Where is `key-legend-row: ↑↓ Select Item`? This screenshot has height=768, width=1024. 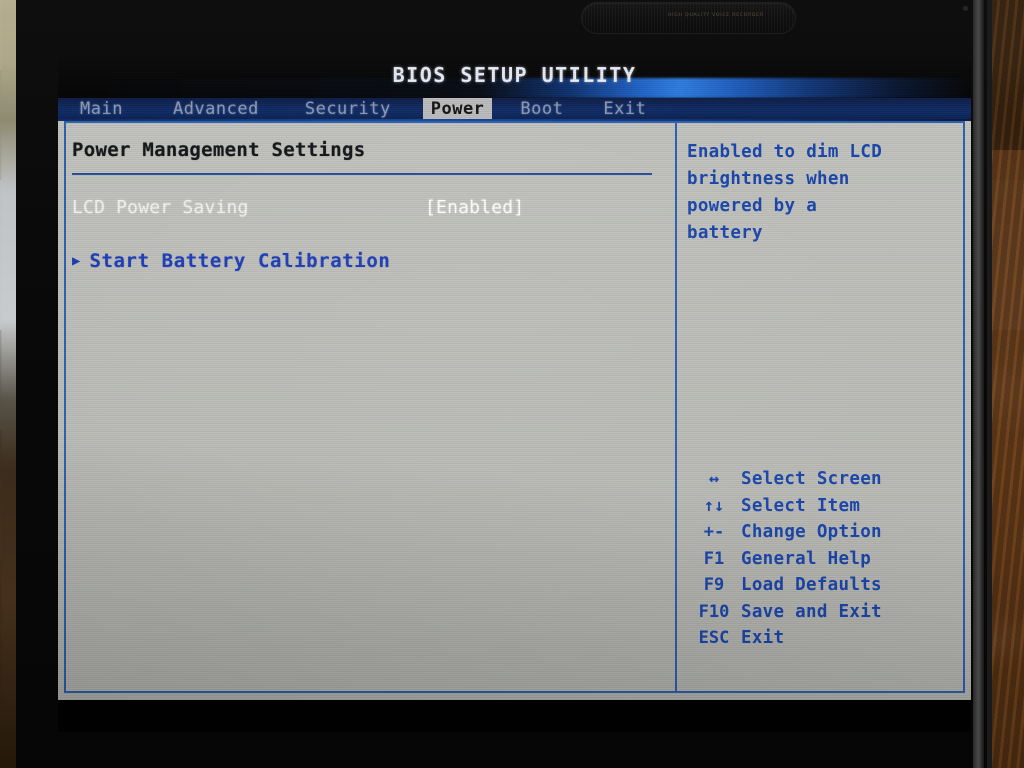
key-legend-row: ↑↓ Select Item is located at coordinates (823, 509).